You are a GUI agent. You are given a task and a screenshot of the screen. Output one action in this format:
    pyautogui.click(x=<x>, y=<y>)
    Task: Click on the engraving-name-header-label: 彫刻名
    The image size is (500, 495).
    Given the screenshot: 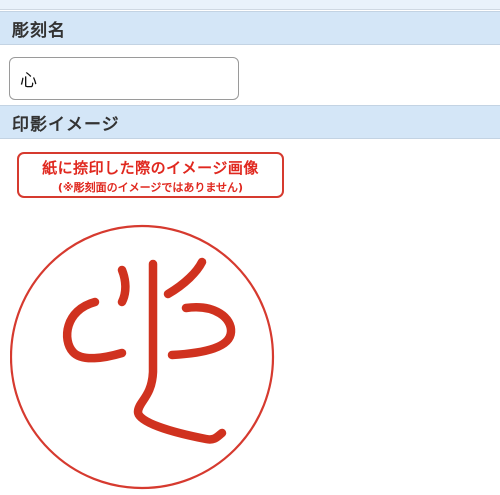 What is the action you would take?
    pyautogui.click(x=39, y=30)
    